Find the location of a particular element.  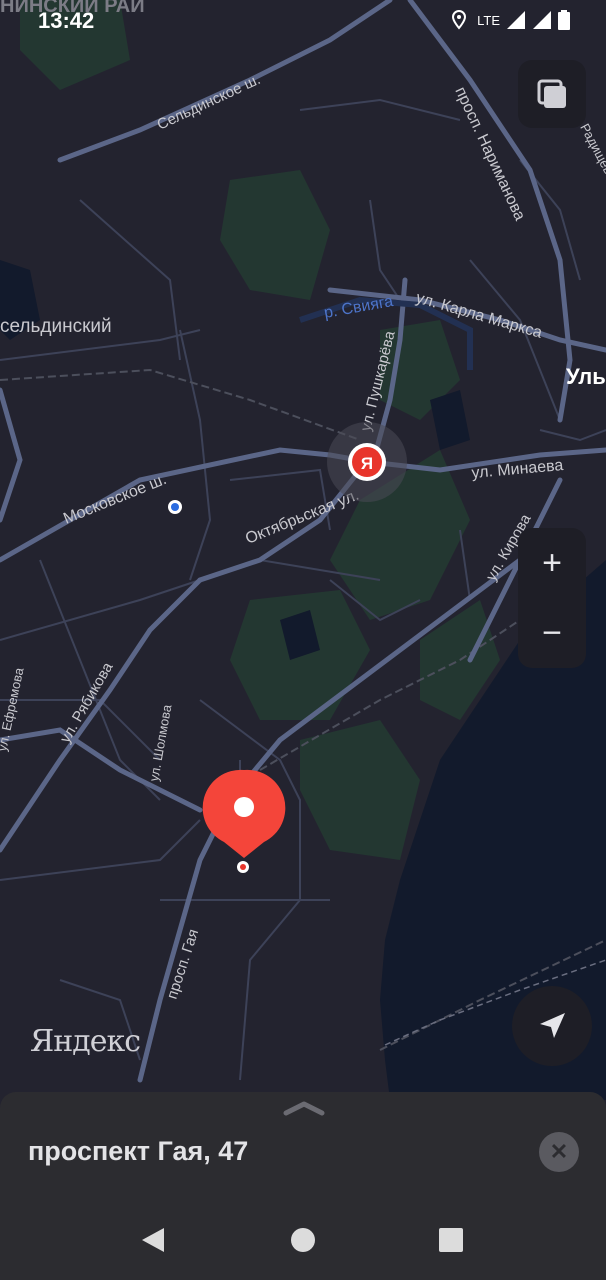

layers-icon is located at coordinates (551, 93).